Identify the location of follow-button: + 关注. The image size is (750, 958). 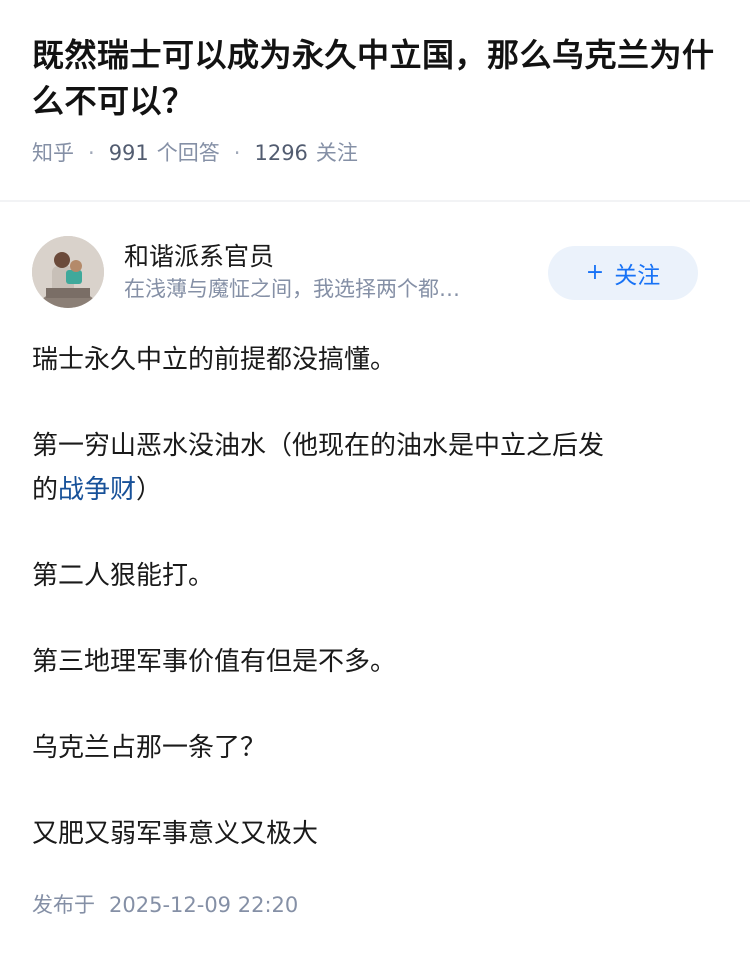
(623, 273).